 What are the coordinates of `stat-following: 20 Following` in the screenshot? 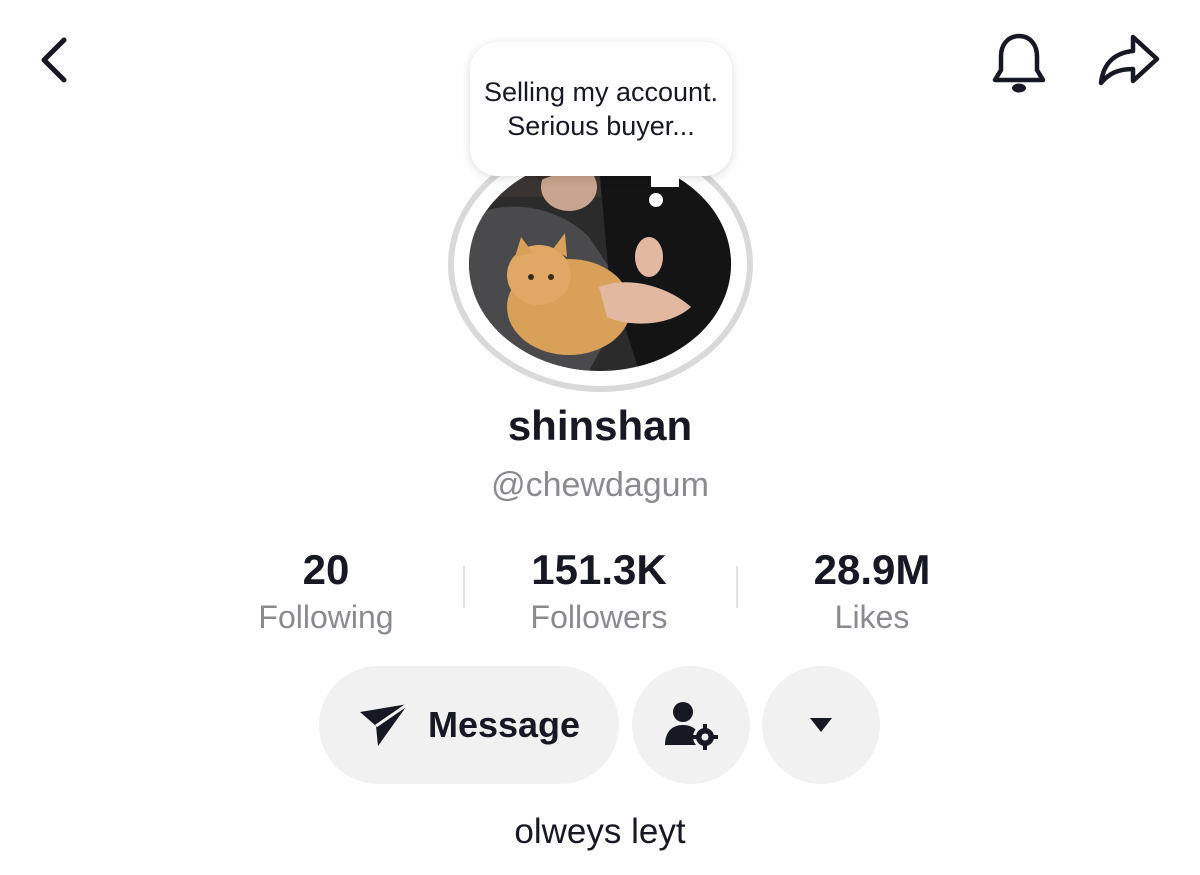 It's located at (326, 591).